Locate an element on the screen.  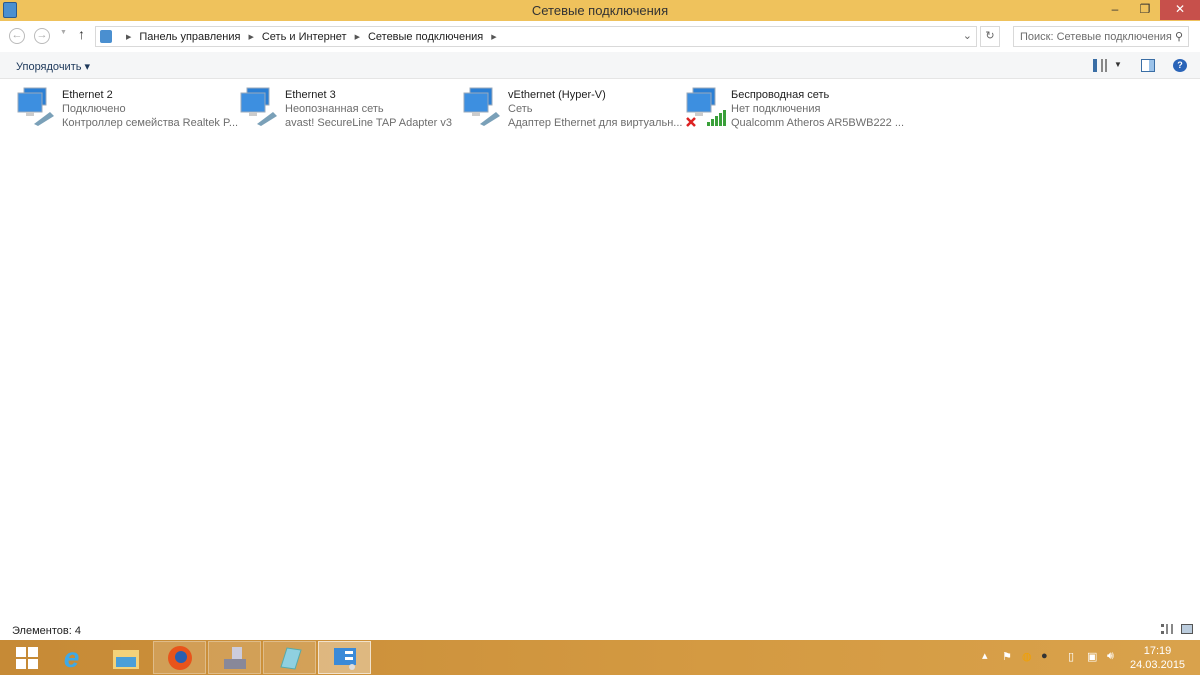
connection-status: Сеть is located at coordinates (520, 109).